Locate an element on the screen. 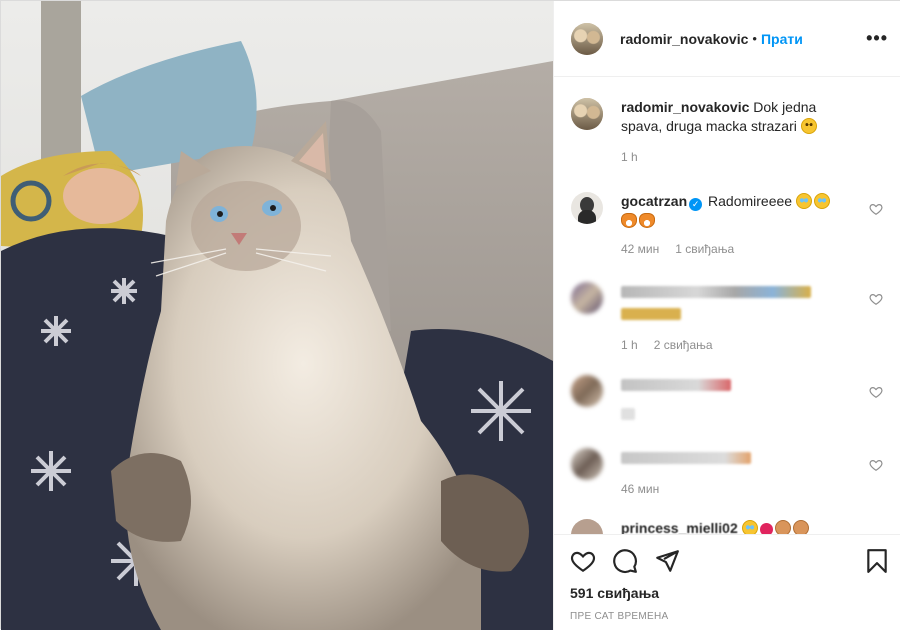  comment-meta: 1 h 2 свиђања is located at coordinates (754, 345).